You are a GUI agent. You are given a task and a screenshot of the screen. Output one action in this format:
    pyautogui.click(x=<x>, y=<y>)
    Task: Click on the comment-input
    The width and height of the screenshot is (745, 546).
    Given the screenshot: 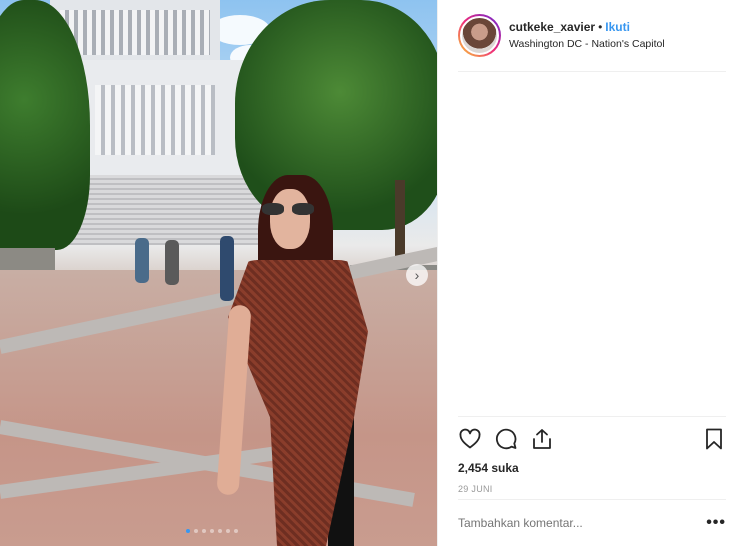 What is the action you would take?
    pyautogui.click(x=582, y=523)
    